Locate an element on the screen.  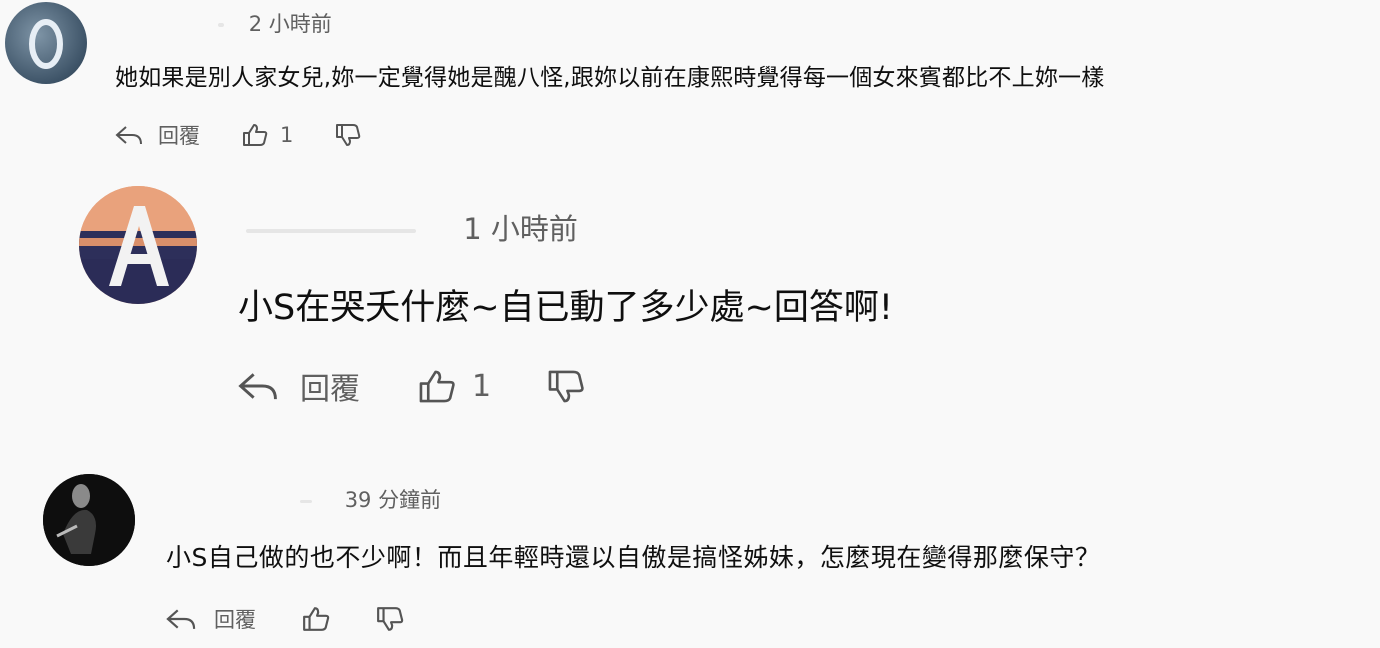
comment-time: 39 分鐘前 is located at coordinates (393, 500).